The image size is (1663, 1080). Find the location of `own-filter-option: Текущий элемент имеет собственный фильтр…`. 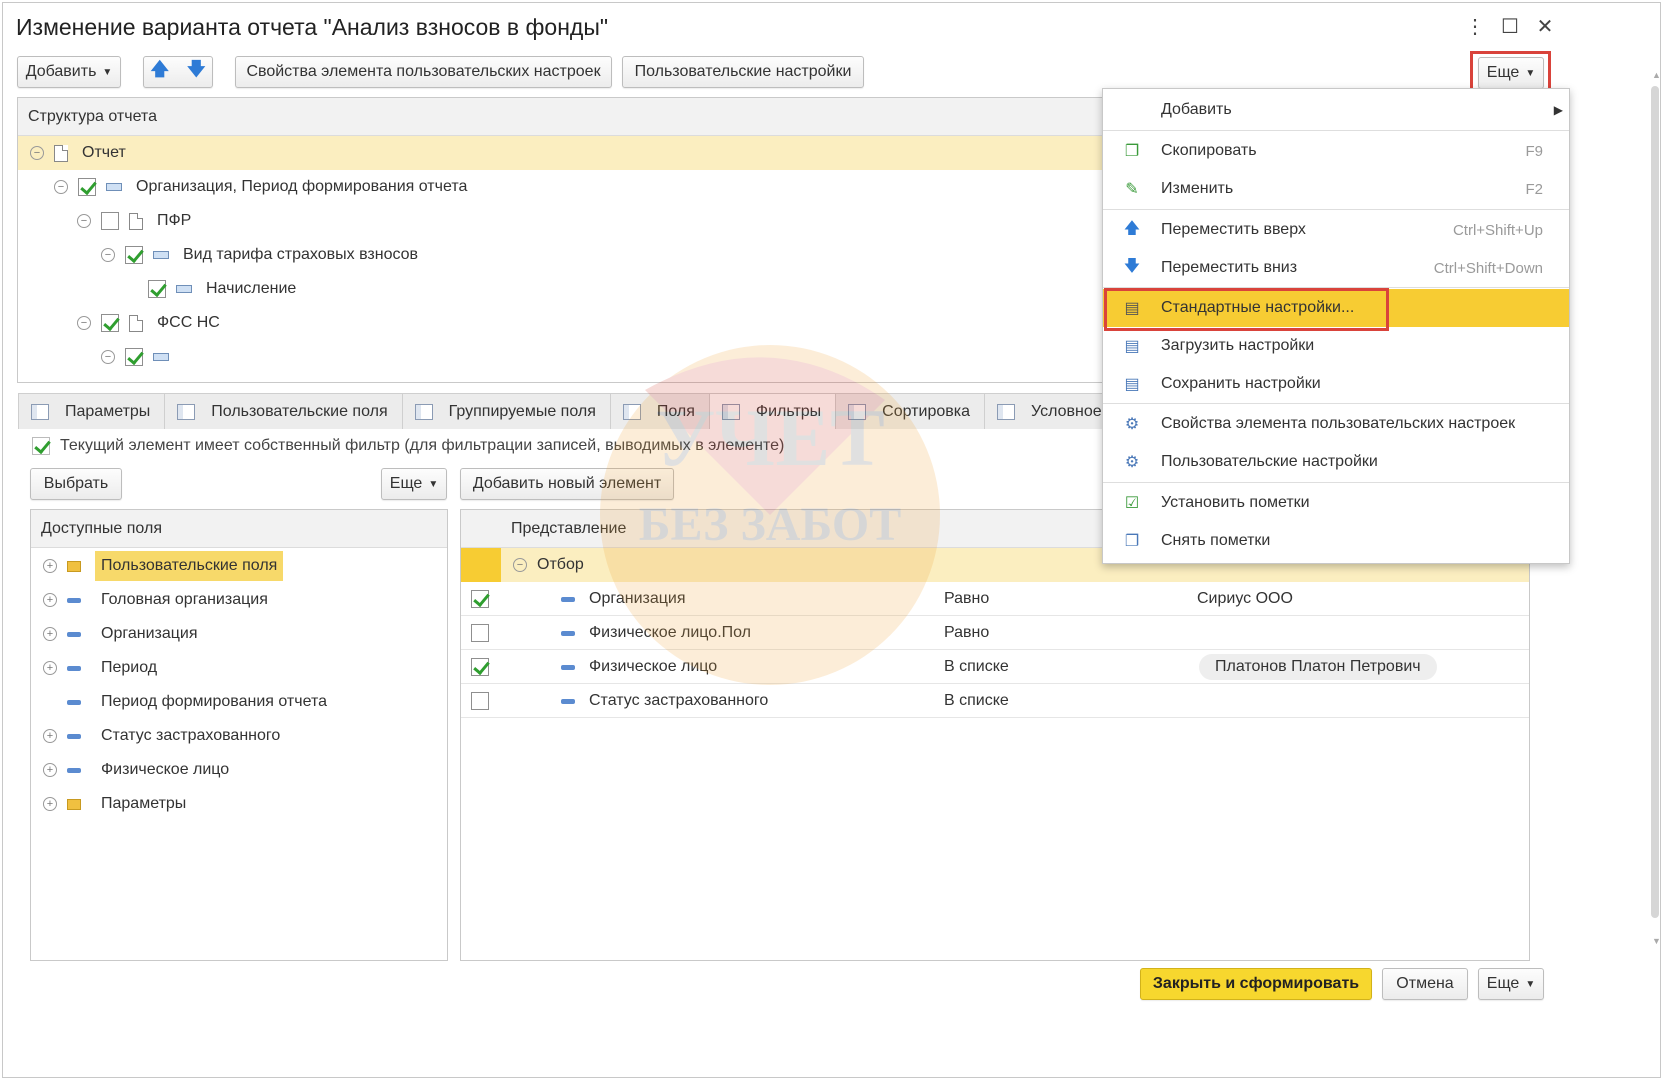

own-filter-option: Текущий элемент имеет собственный фильтр… is located at coordinates (408, 446).